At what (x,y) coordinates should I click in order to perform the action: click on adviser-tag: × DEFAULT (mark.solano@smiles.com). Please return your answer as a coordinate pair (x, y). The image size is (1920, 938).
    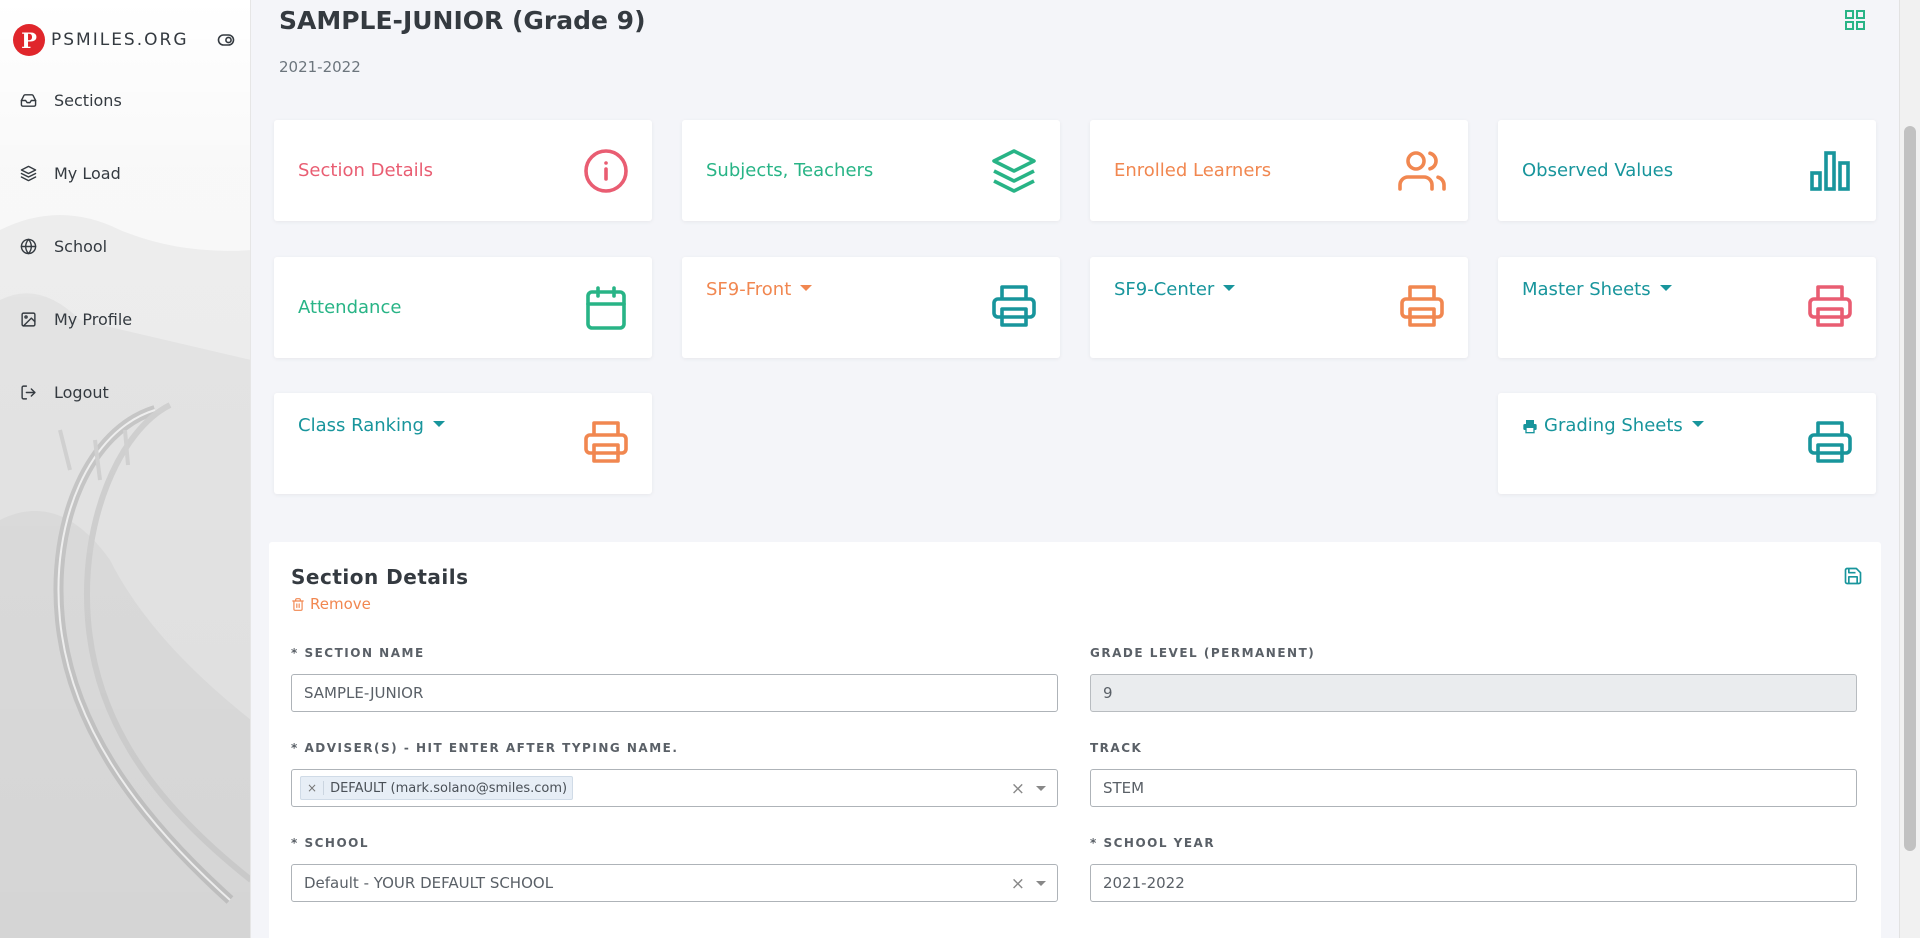
    Looking at the image, I should click on (437, 788).